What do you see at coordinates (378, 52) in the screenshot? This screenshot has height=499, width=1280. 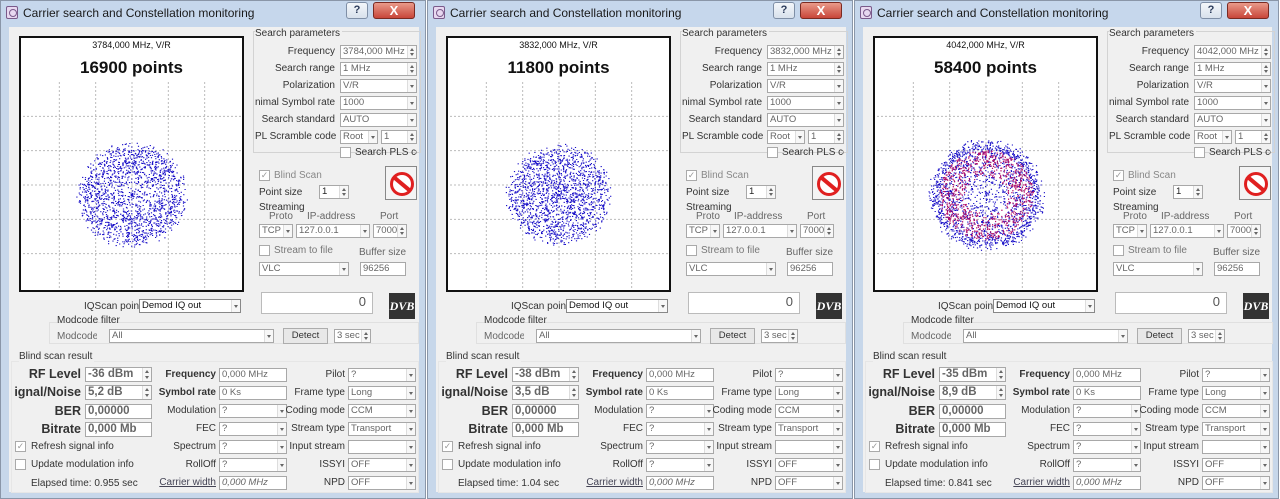 I see `frequency-input: 3784,000 MHz` at bounding box center [378, 52].